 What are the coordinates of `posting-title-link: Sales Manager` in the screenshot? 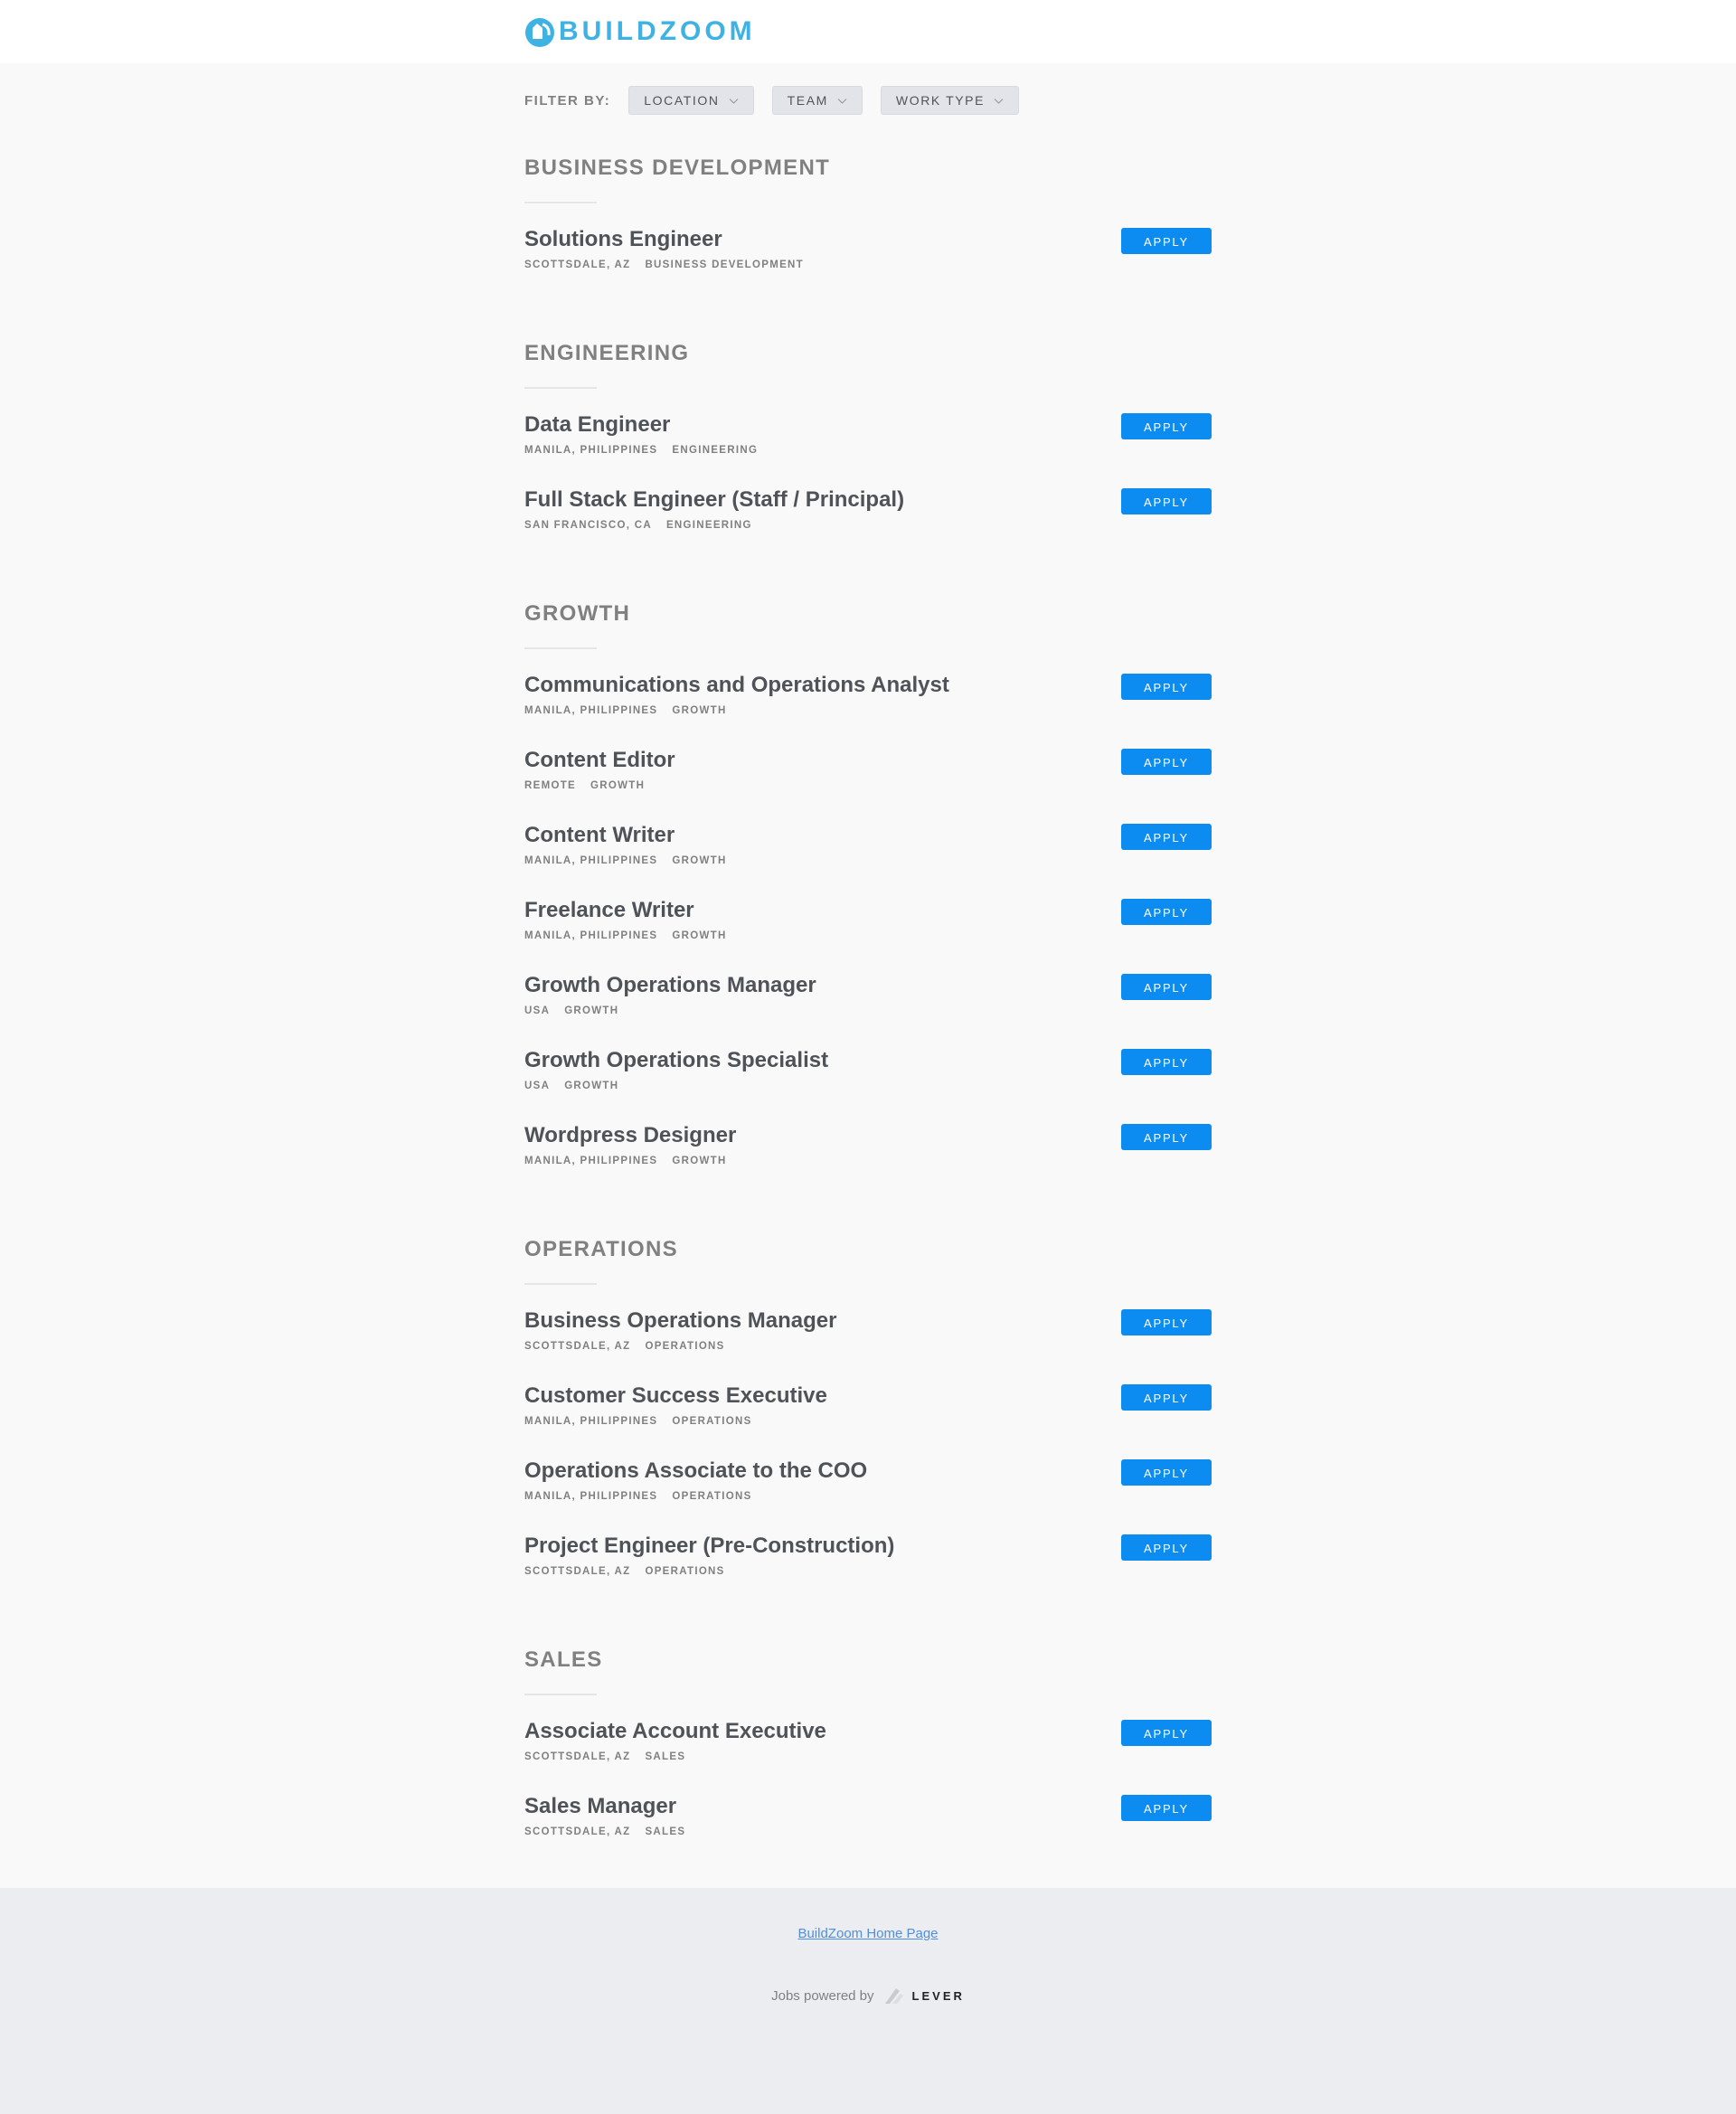 It's located at (869, 1807).